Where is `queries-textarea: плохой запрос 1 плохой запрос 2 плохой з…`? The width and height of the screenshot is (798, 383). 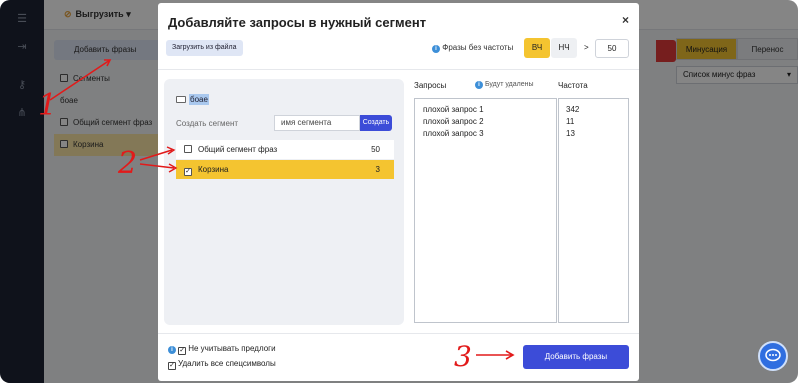 queries-textarea: плохой запрос 1 плохой запрос 2 плохой з… is located at coordinates (485, 210).